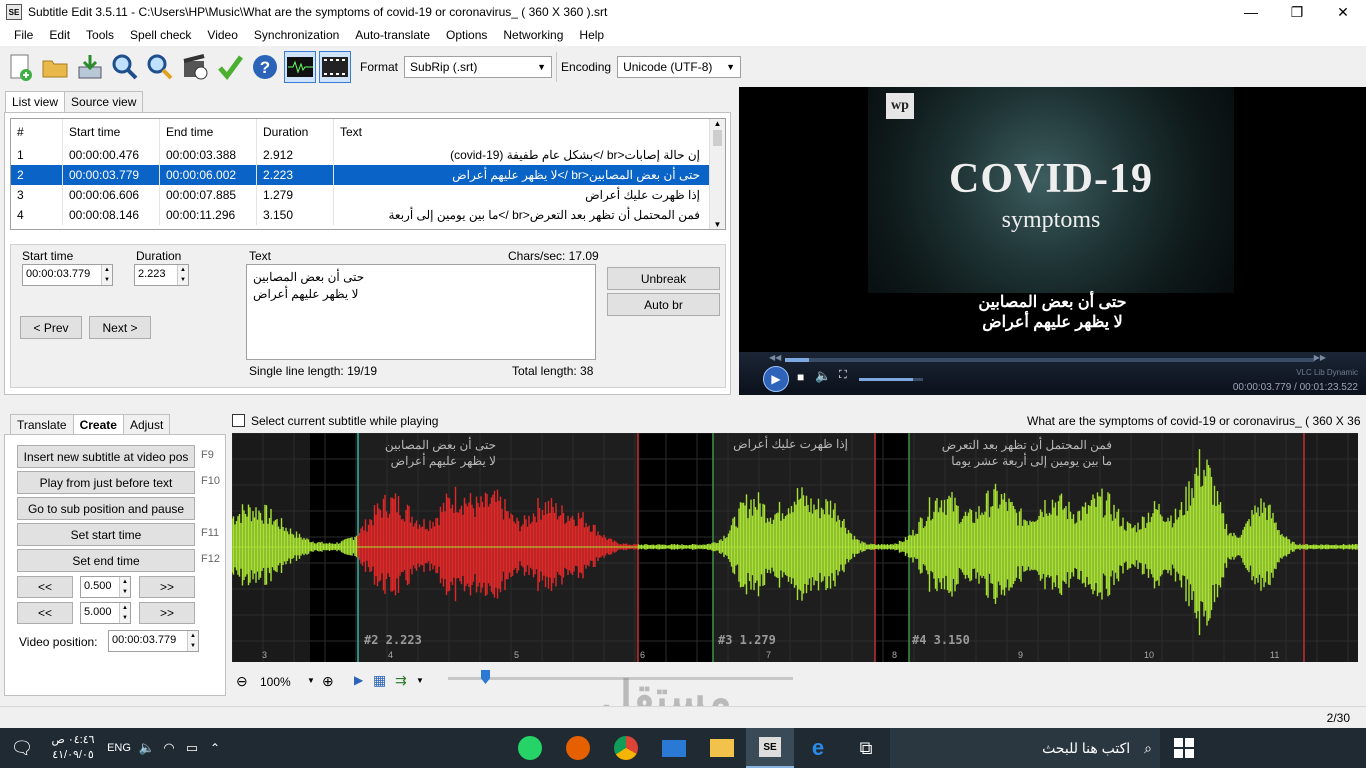  I want to click on unbreak-button: Unbreak, so click(663, 278).